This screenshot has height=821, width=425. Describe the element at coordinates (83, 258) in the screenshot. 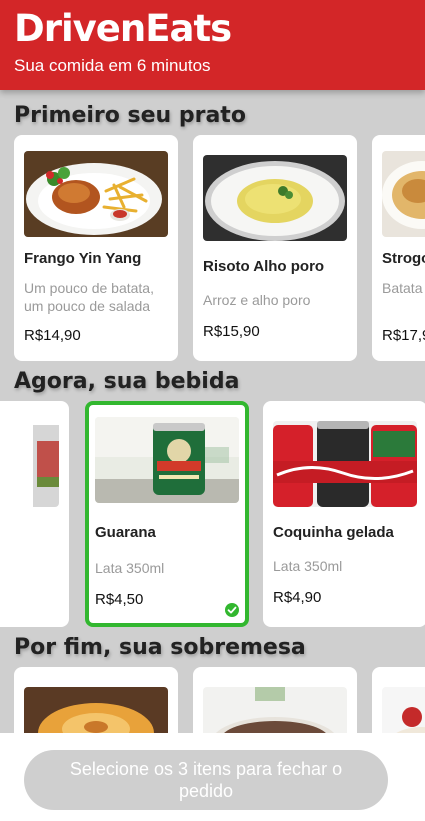

I see `dish-name: Frango Yin Yang` at that location.